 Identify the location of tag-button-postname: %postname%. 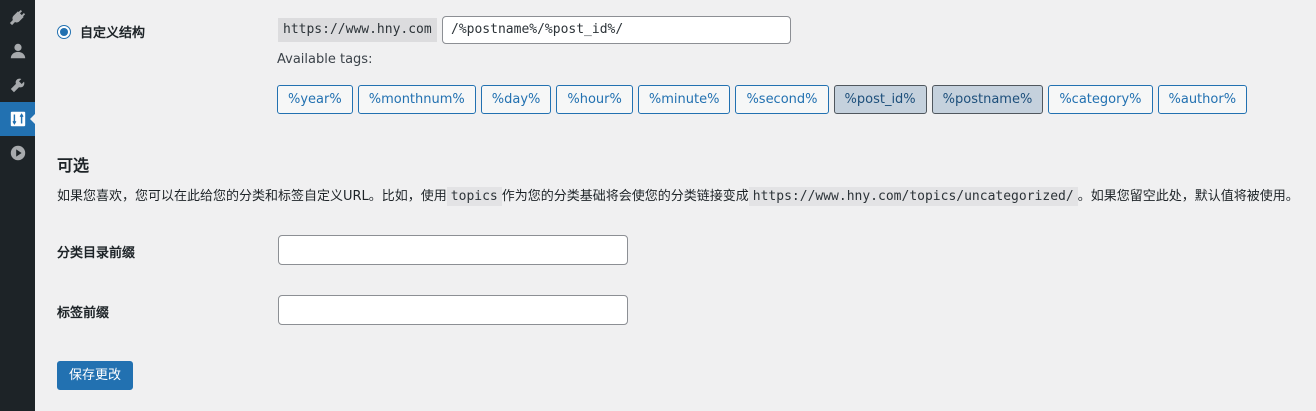
(987, 99).